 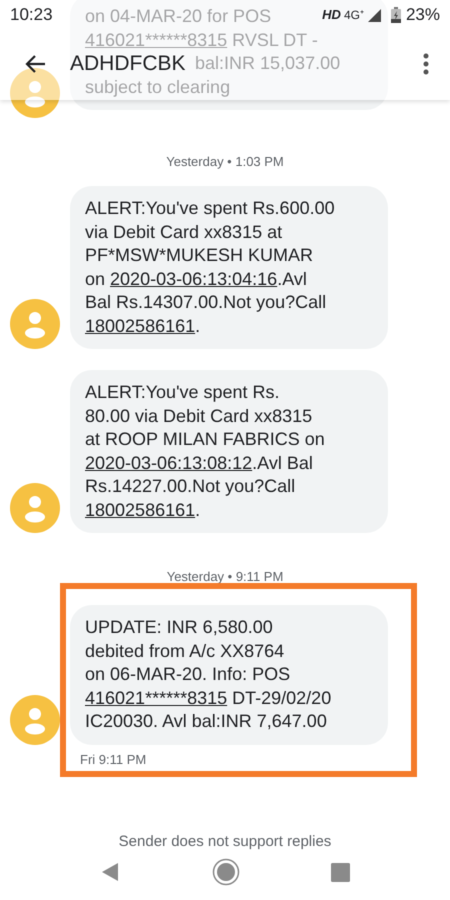 What do you see at coordinates (340, 872) in the screenshot?
I see `recents-nav-icon` at bounding box center [340, 872].